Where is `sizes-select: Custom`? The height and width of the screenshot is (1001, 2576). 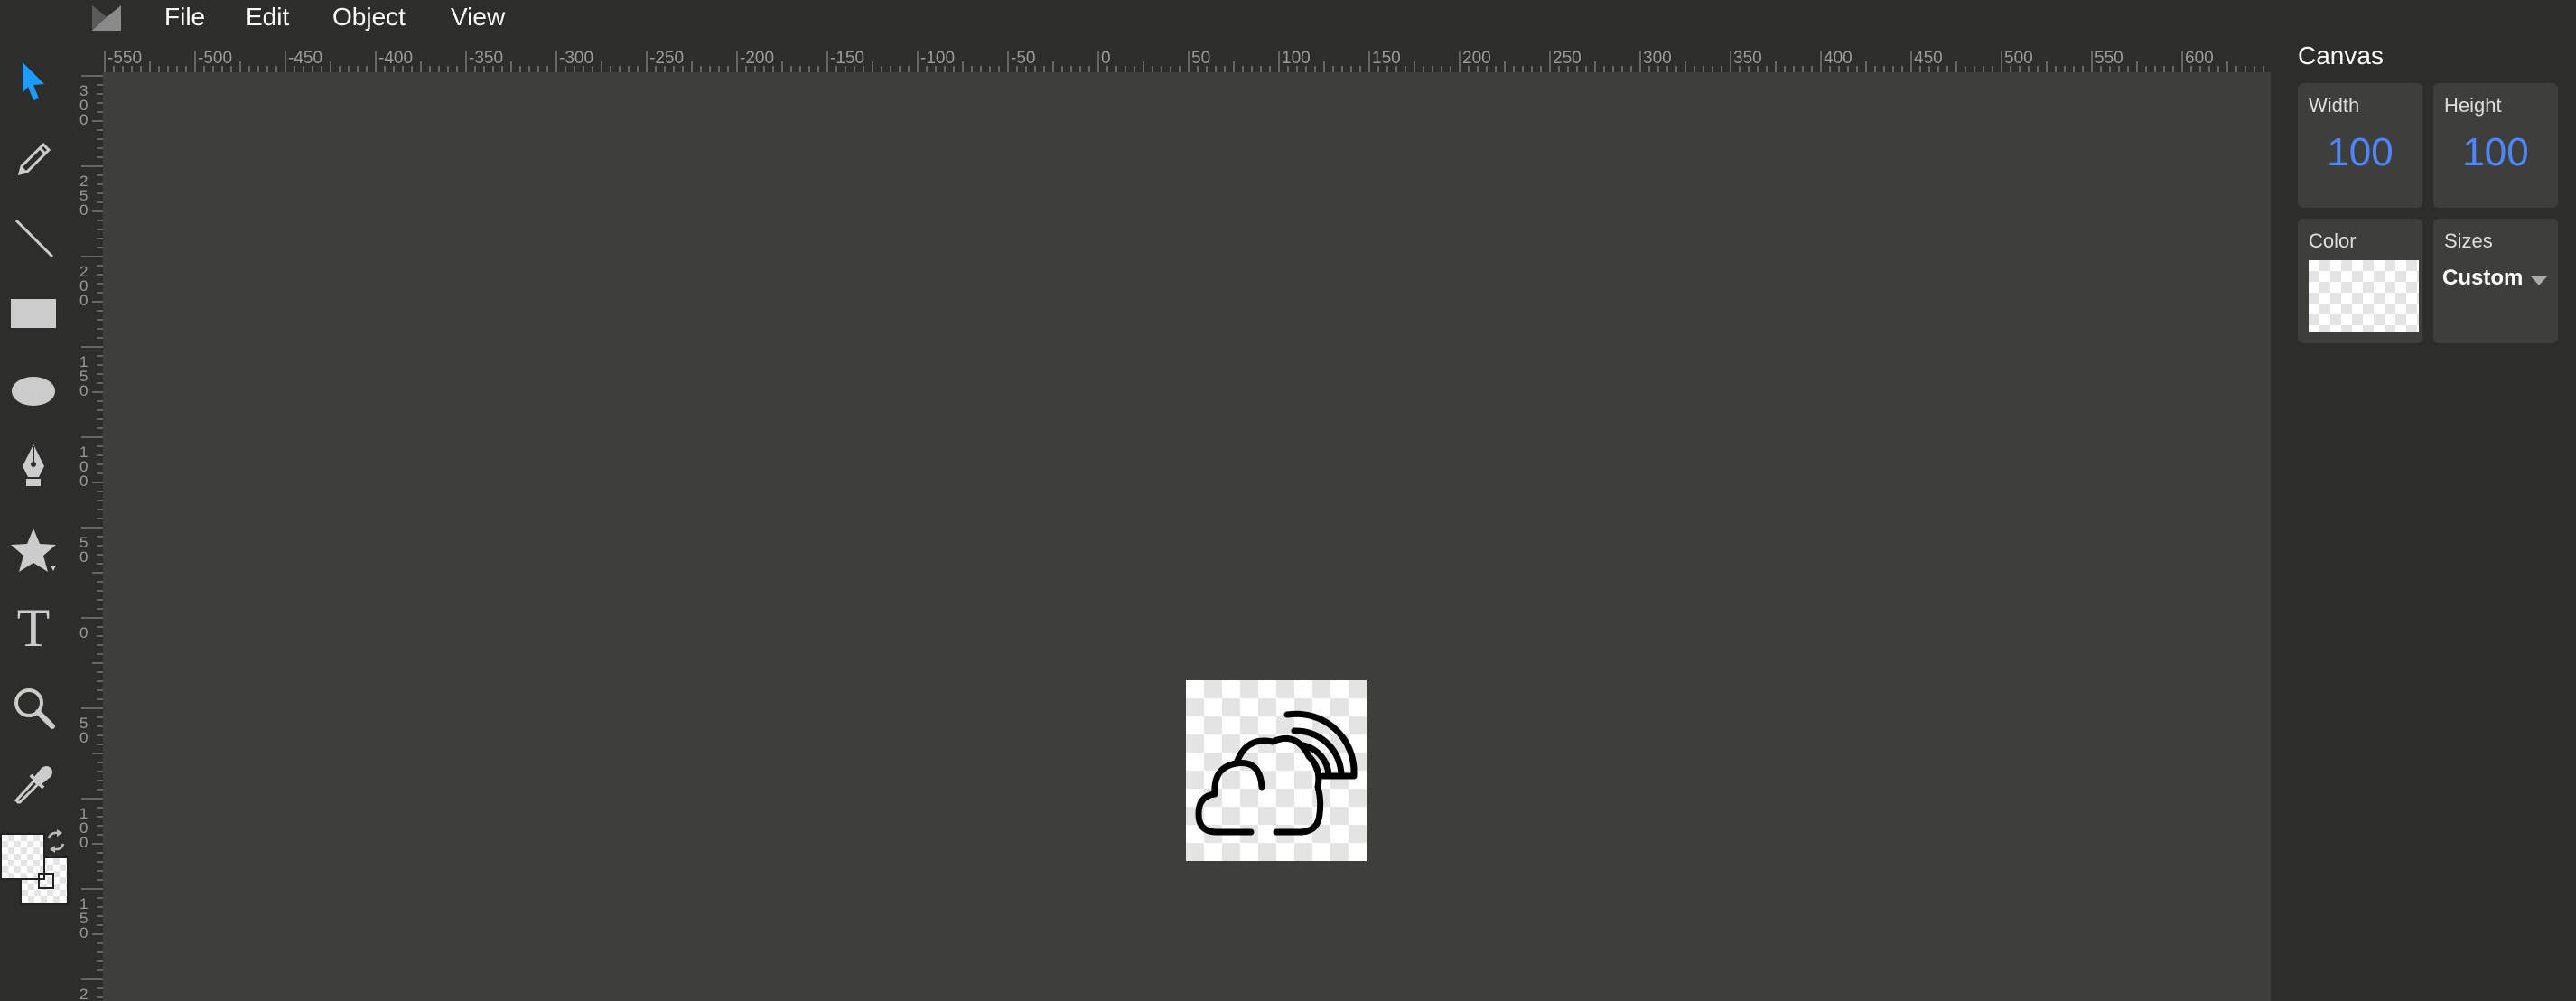
sizes-select: Custom is located at coordinates (2482, 278).